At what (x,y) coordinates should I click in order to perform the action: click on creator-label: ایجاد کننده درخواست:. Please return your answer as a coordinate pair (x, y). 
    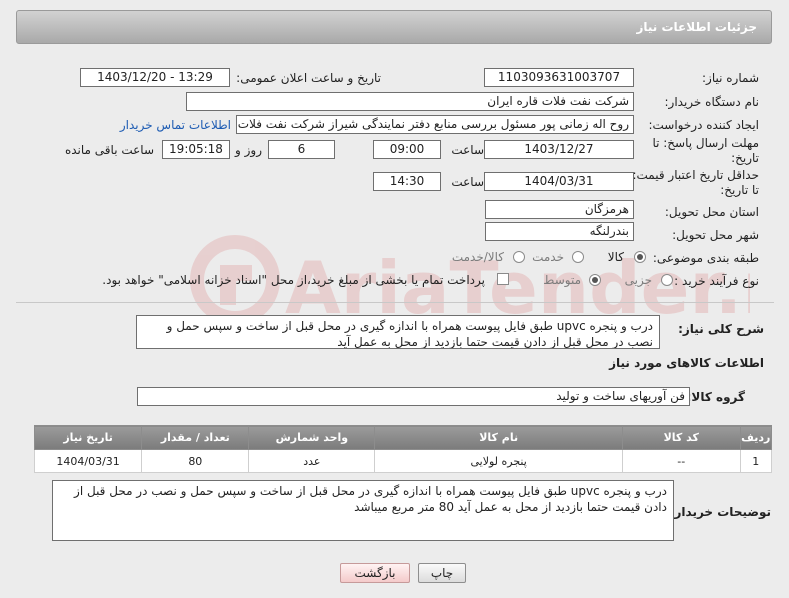
    Looking at the image, I should click on (703, 125).